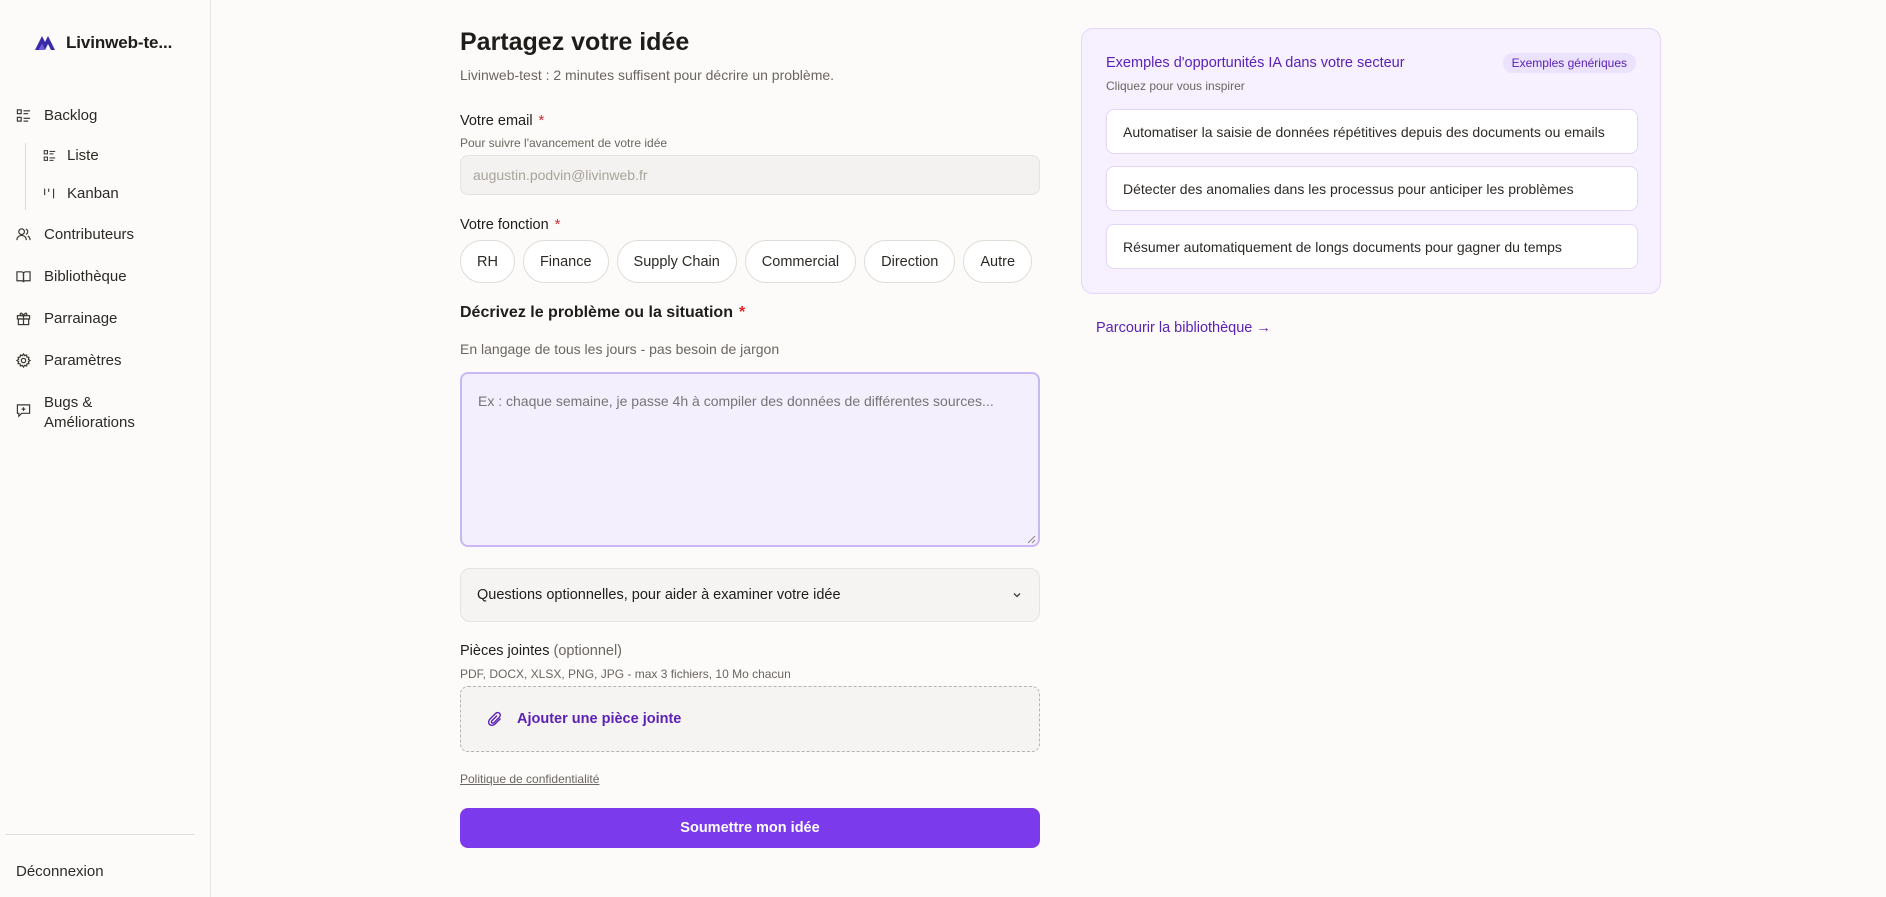 This screenshot has height=897, width=1886. What do you see at coordinates (564, 143) in the screenshot?
I see `email-hint: Pour suivre l'avancement de votre idée` at bounding box center [564, 143].